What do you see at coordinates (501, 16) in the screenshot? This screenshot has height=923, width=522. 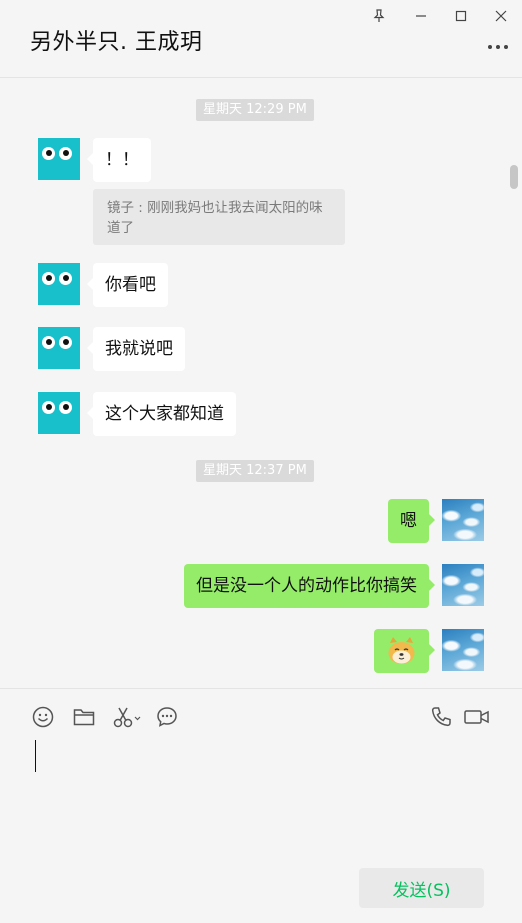 I see `close-icon` at bounding box center [501, 16].